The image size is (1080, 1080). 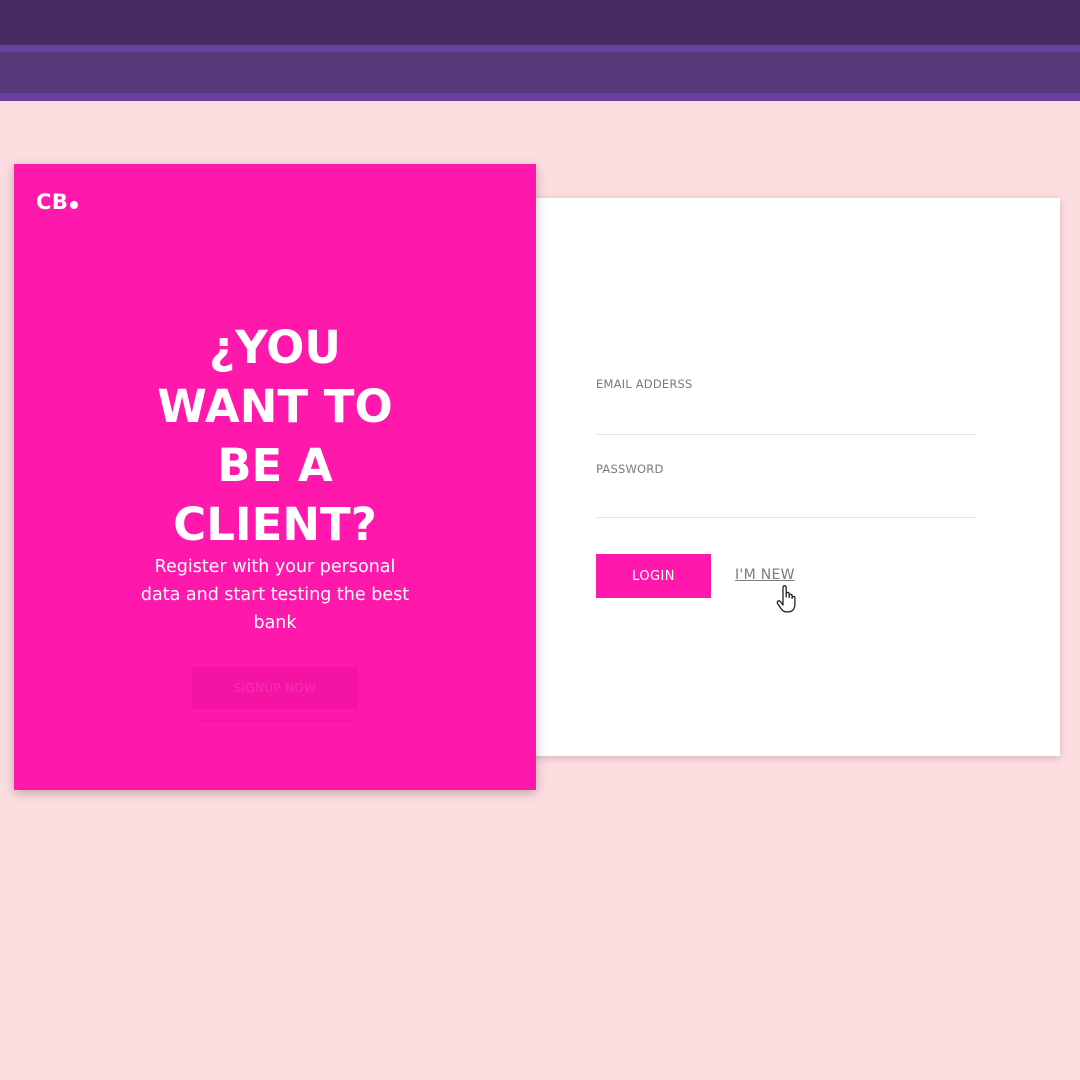 What do you see at coordinates (630, 469) in the screenshot?
I see `password-label: PASSWORD` at bounding box center [630, 469].